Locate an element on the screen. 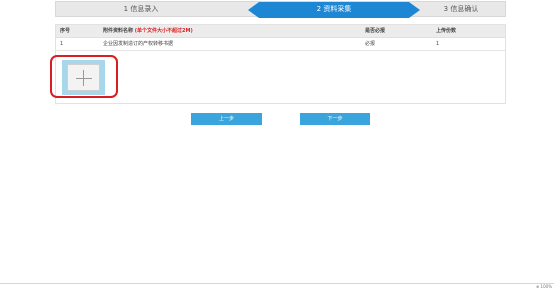 The height and width of the screenshot is (290, 554). row-count: 1 is located at coordinates (438, 44).